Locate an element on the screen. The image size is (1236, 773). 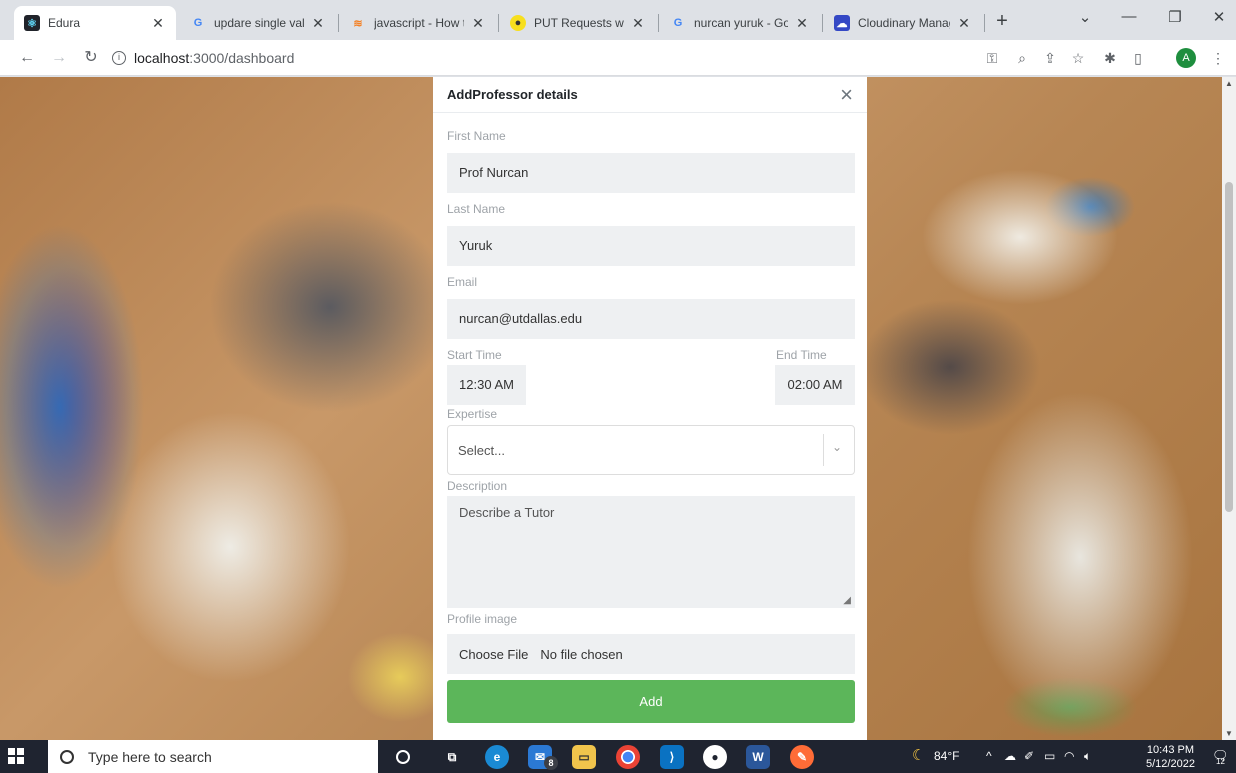
new-tab-plus-icon: + is located at coordinates (1002, 22).